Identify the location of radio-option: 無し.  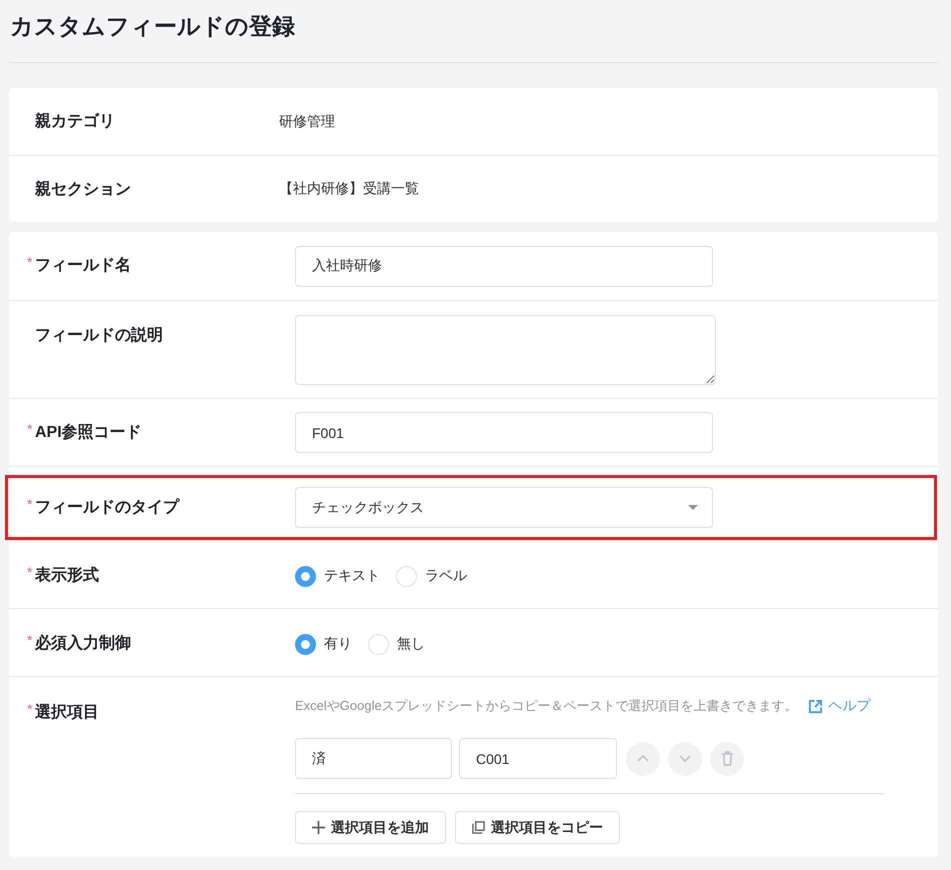
(396, 644).